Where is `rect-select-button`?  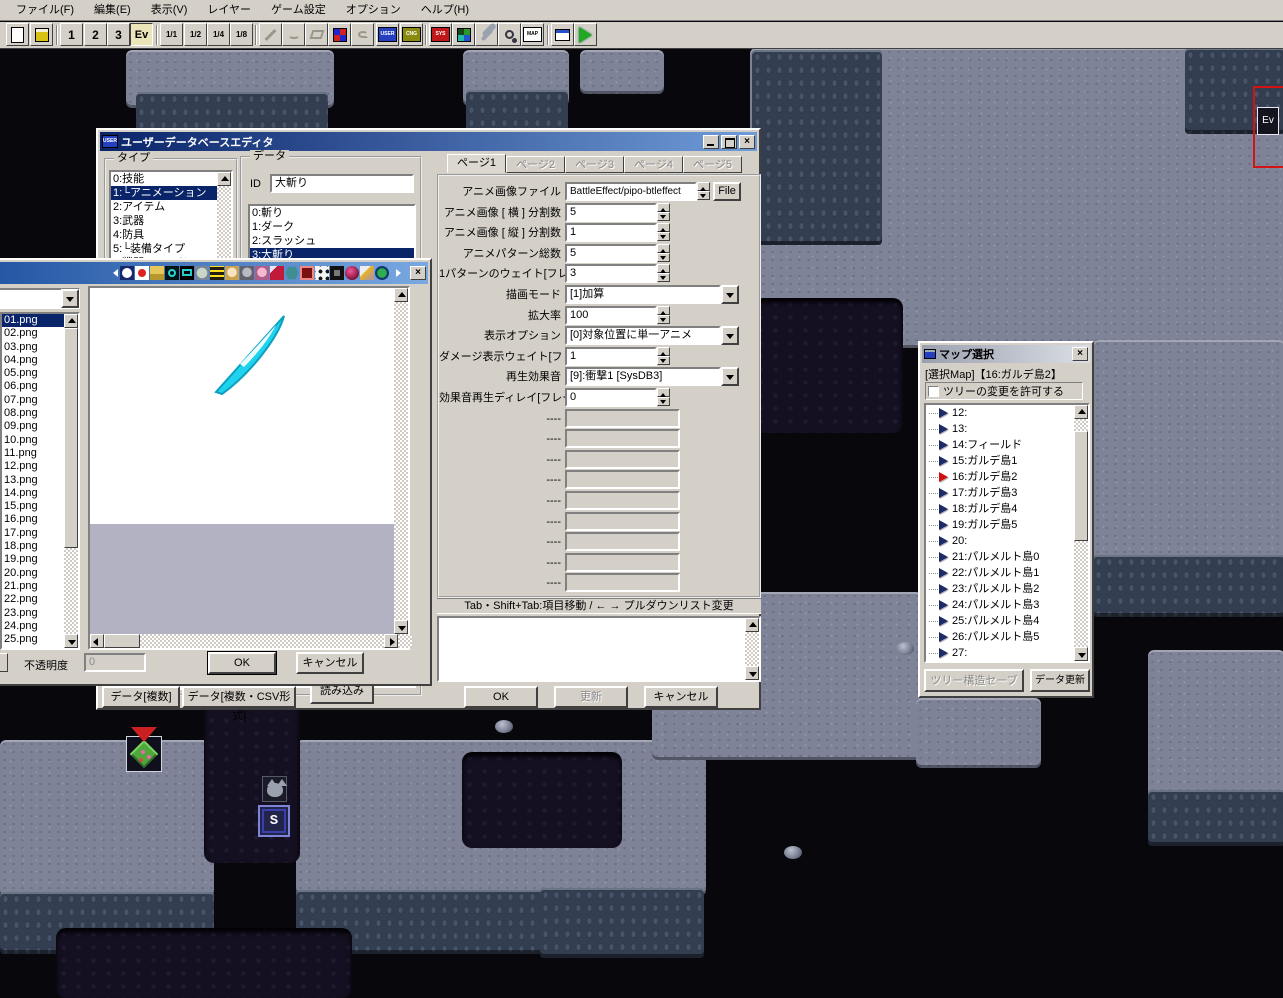
rect-select-button is located at coordinates (316, 34).